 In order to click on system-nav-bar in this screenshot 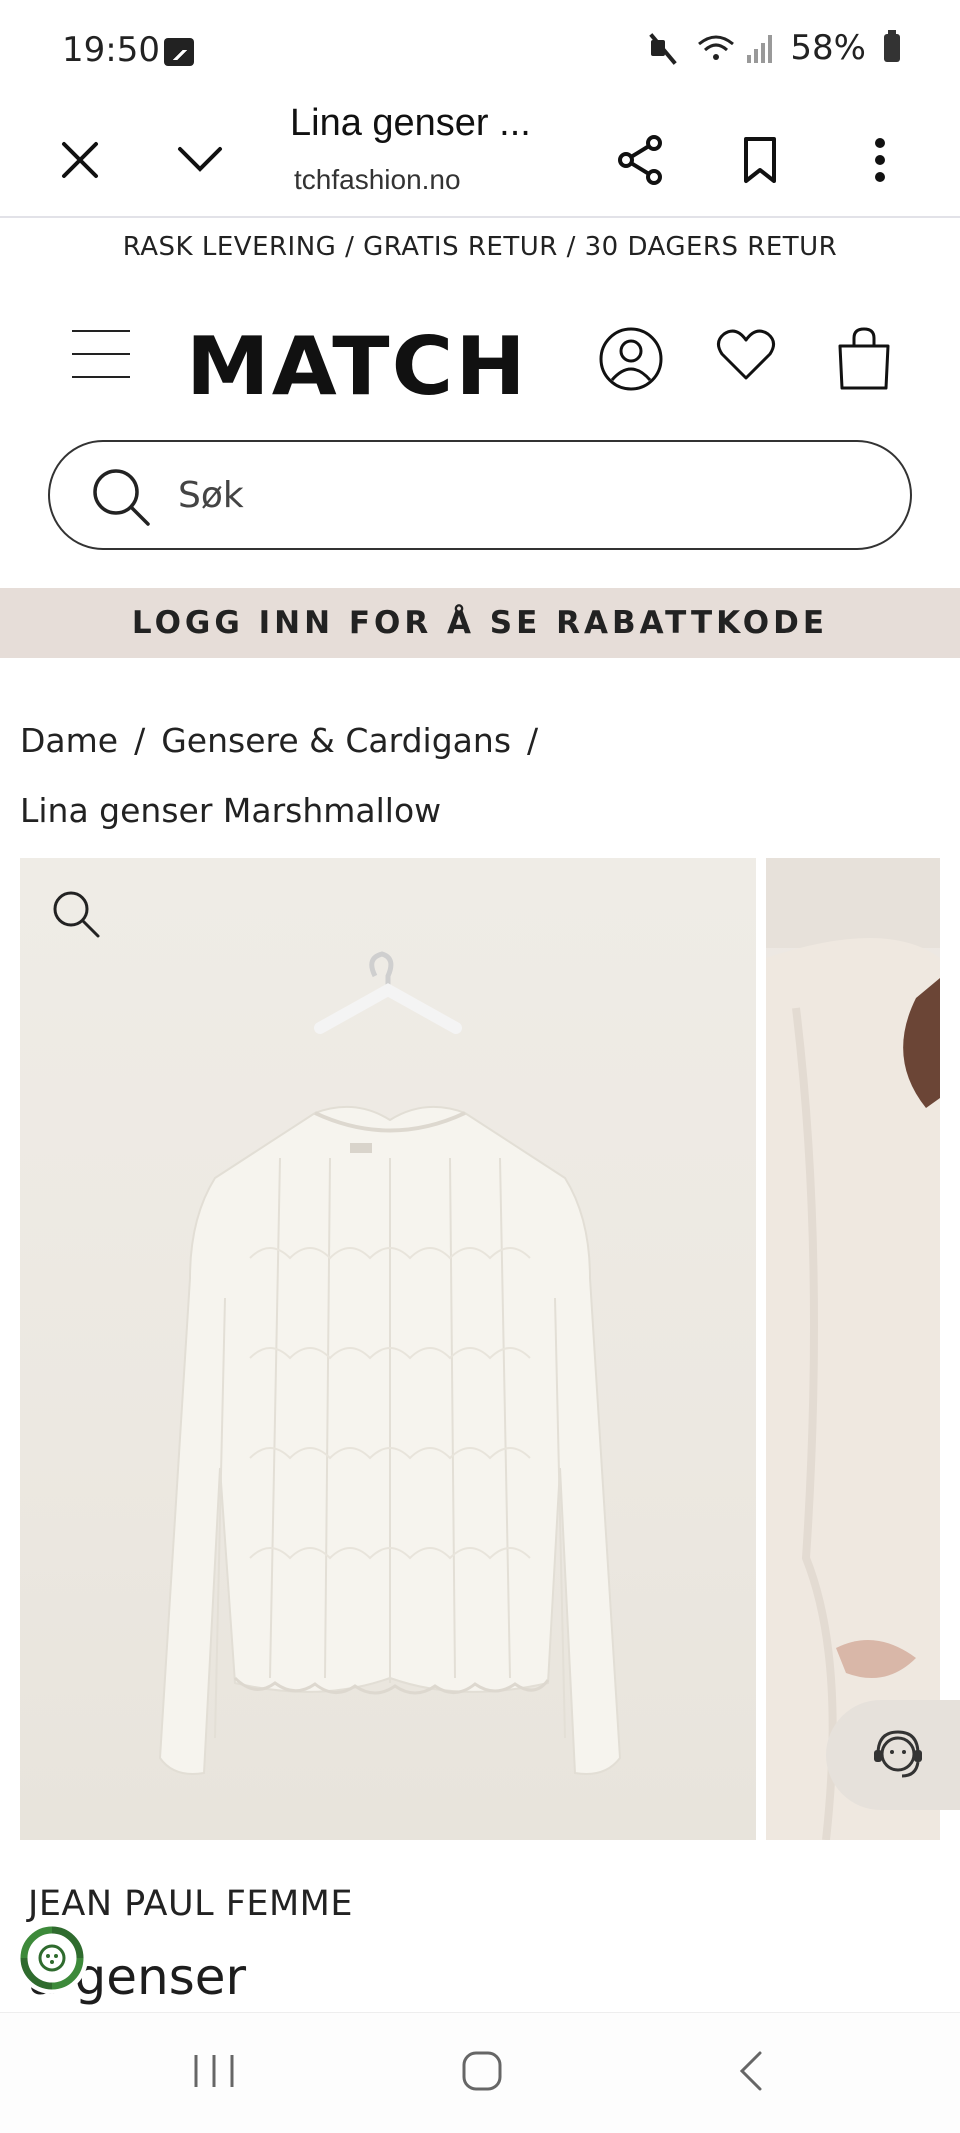, I will do `click(480, 2072)`.